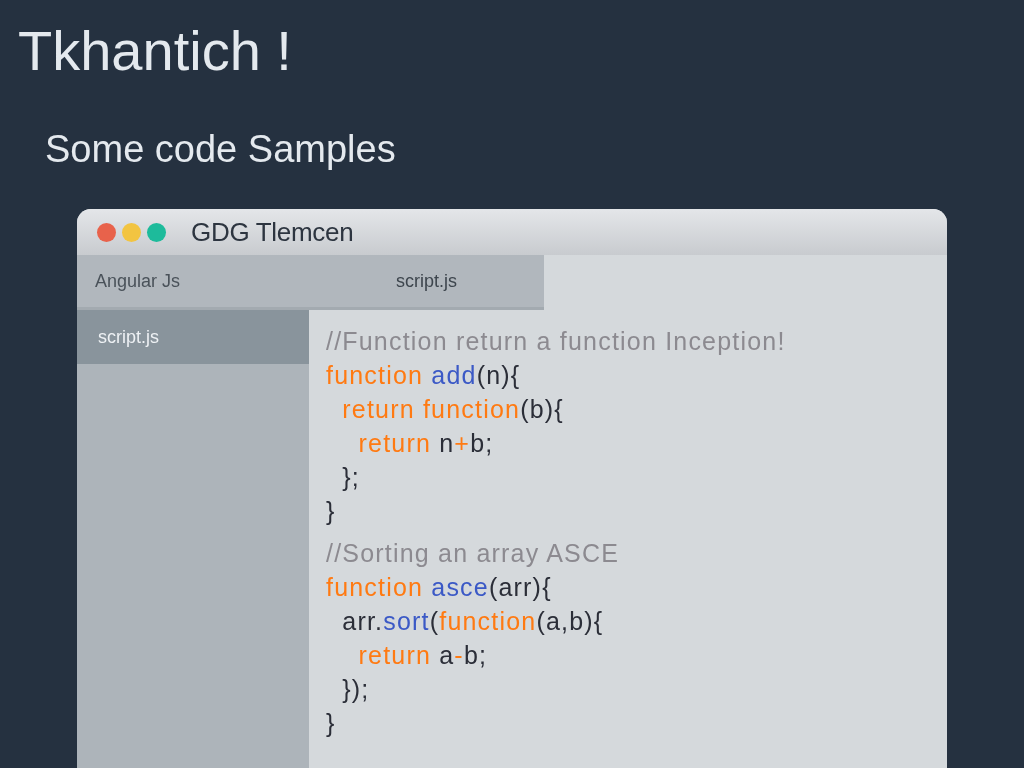  I want to click on code-line: arr.sort(function(a,b){, so click(473, 621).